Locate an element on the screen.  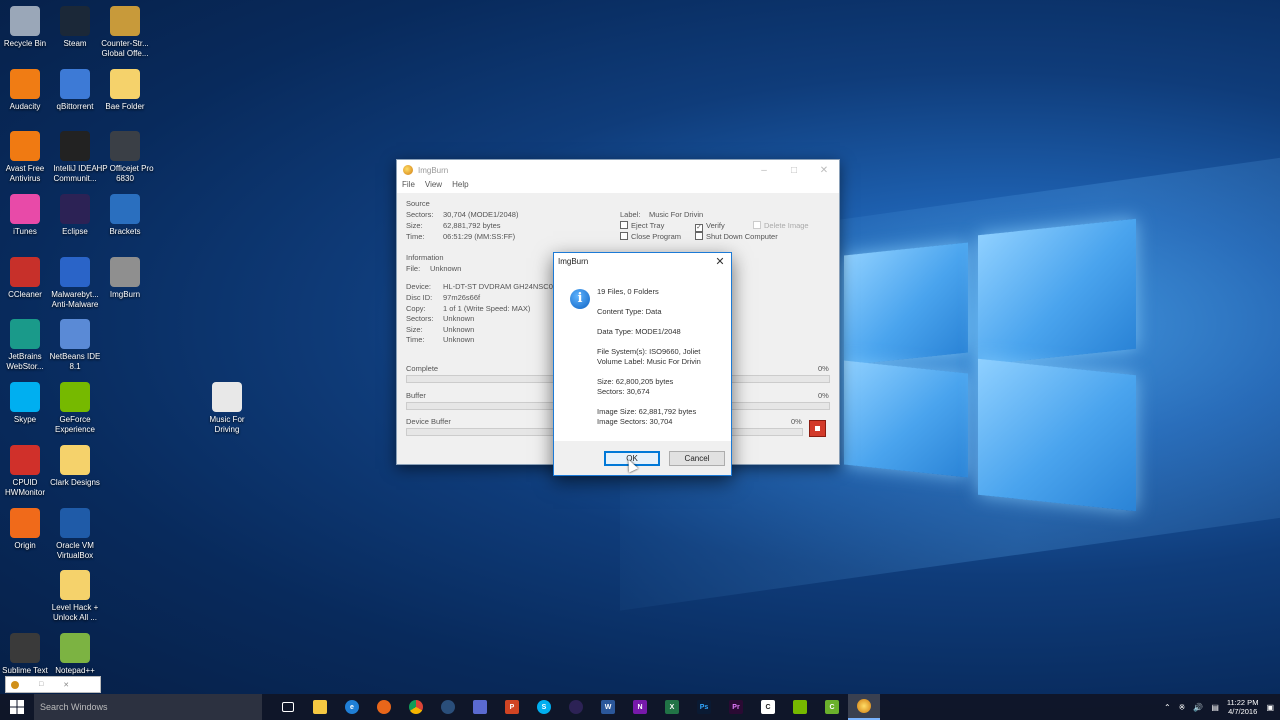
dialog-button-bar: OK Cancel is located at coordinates (642, 458).